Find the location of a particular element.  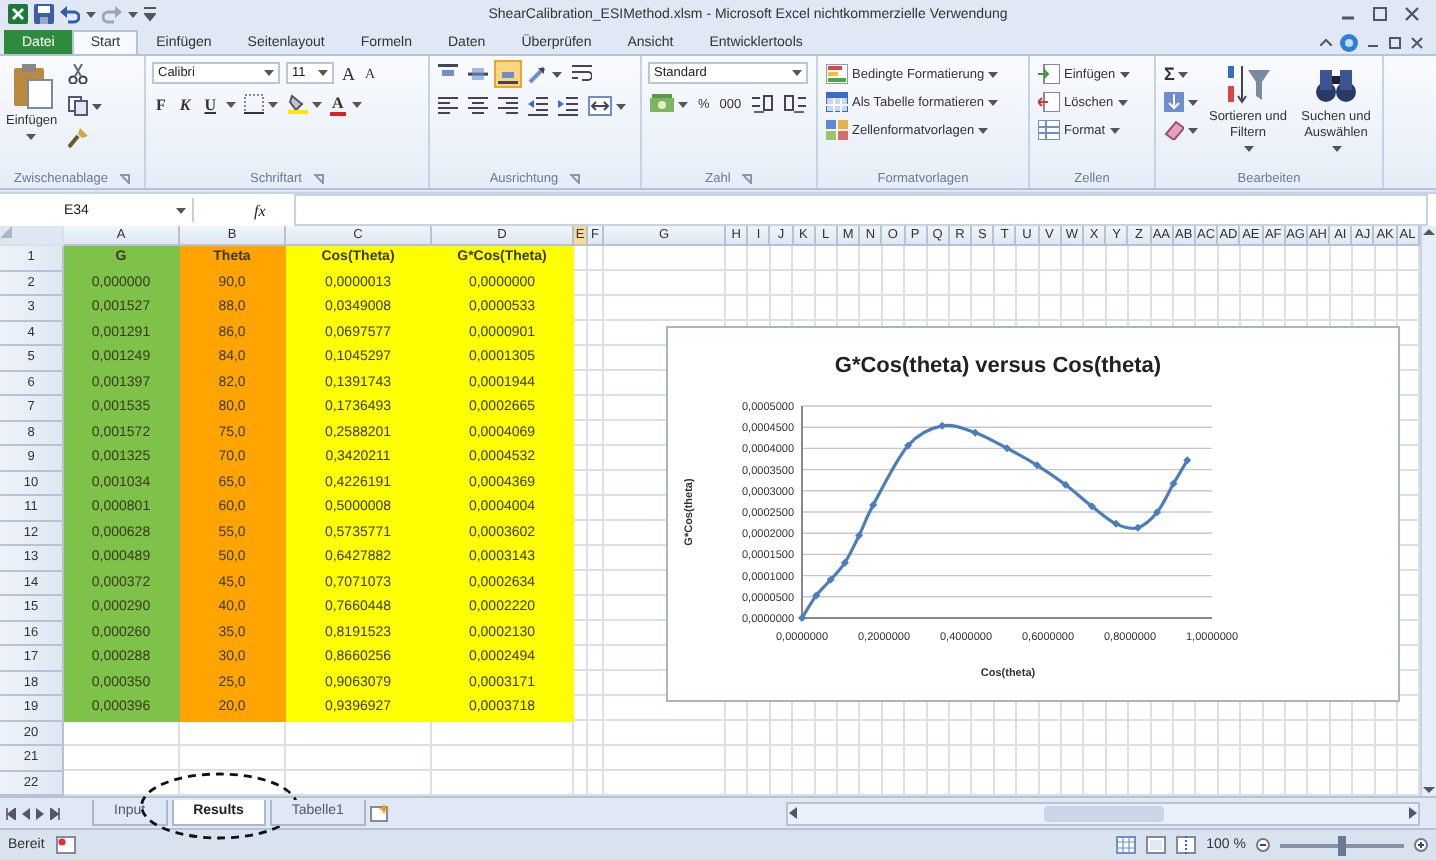

zoom-in-icon is located at coordinates (1421, 845).